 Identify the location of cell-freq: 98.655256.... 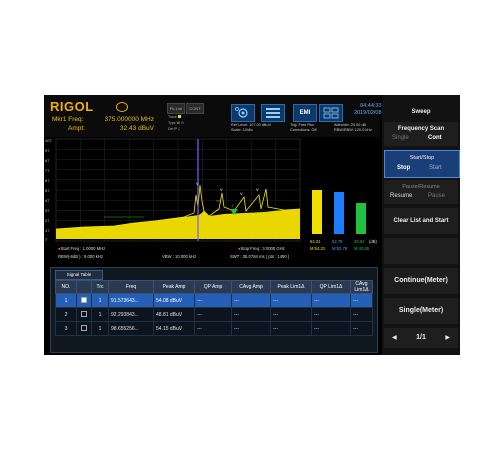
(131, 328).